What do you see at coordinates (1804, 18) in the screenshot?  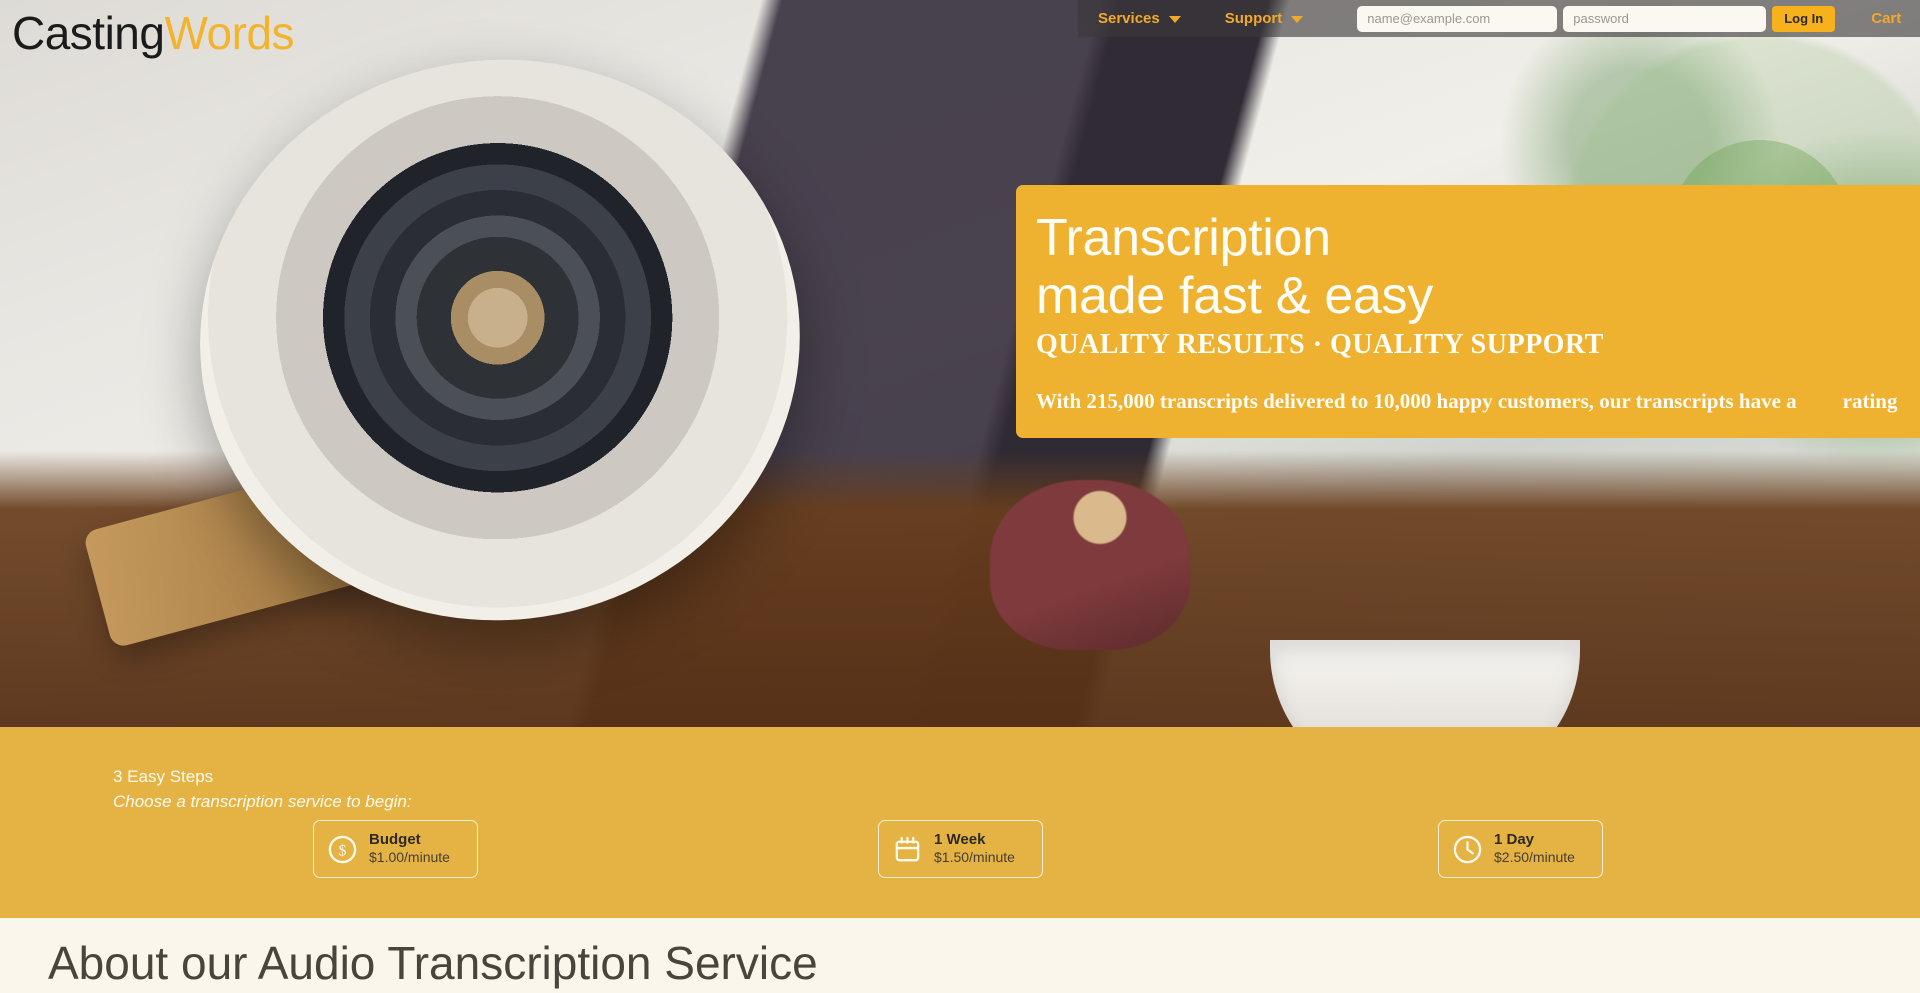 I see `login-button: Log In` at bounding box center [1804, 18].